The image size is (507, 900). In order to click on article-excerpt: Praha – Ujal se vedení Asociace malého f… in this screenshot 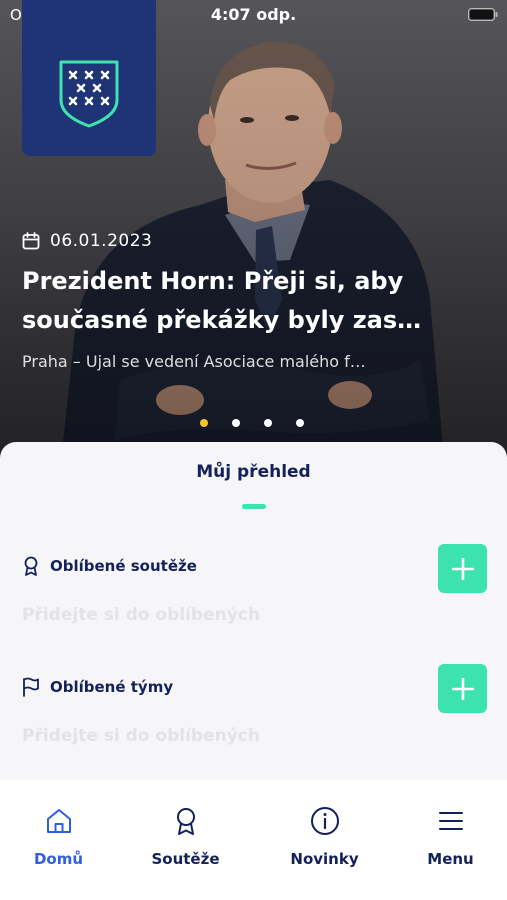, I will do `click(194, 361)`.